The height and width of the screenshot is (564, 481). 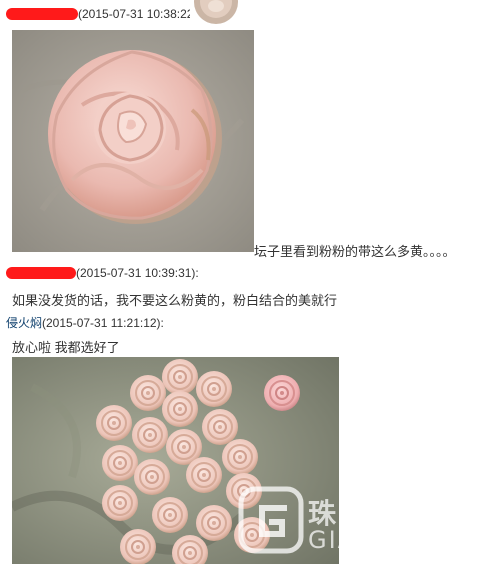 I want to click on message-text: 放心啦 我都选好了, so click(x=66, y=347).